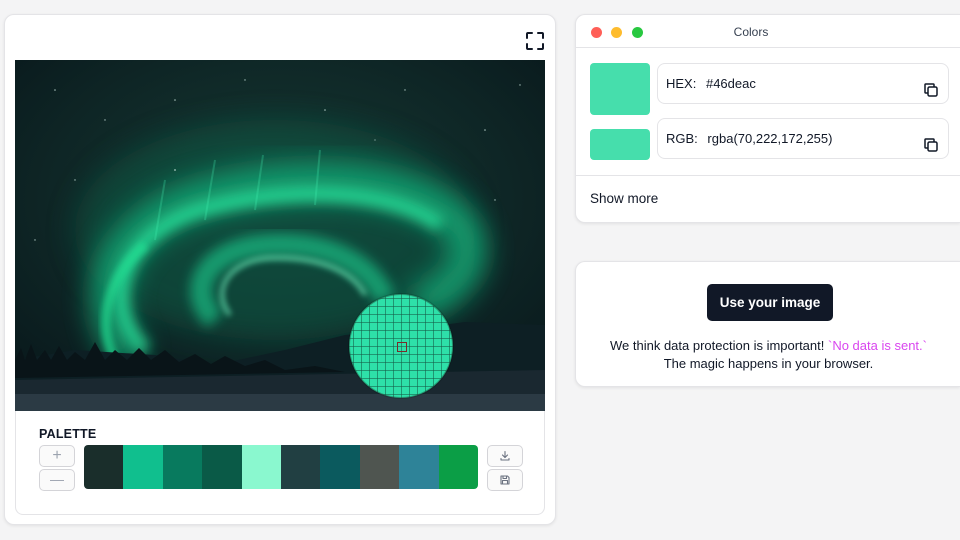 Image resolution: width=960 pixels, height=540 pixels. What do you see at coordinates (803, 83) in the screenshot?
I see `hex-value-field: HEX: #46deac` at bounding box center [803, 83].